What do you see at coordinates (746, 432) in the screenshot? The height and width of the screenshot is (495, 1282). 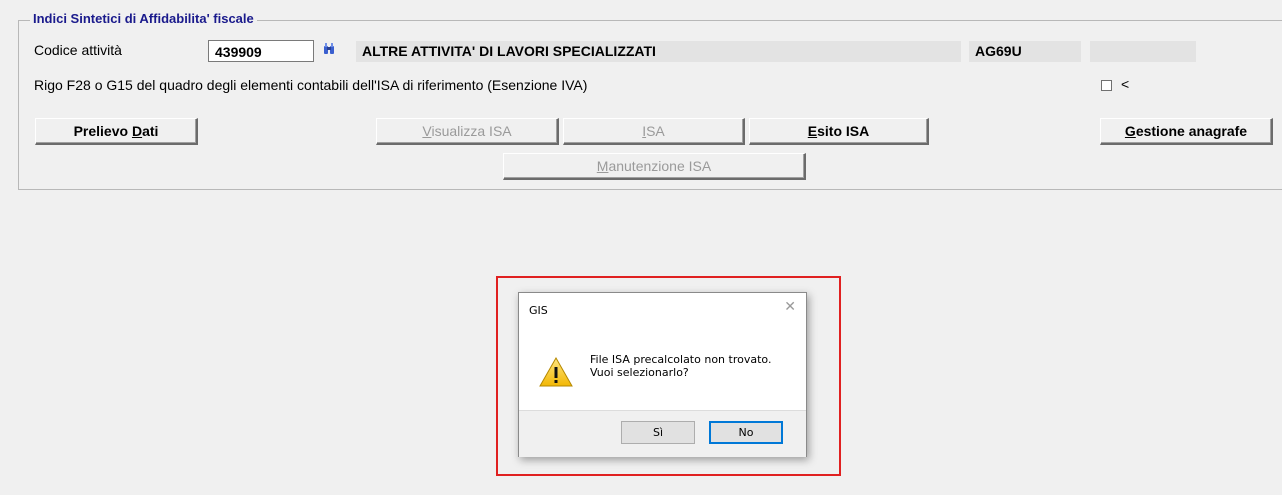 I see `no-button: No` at bounding box center [746, 432].